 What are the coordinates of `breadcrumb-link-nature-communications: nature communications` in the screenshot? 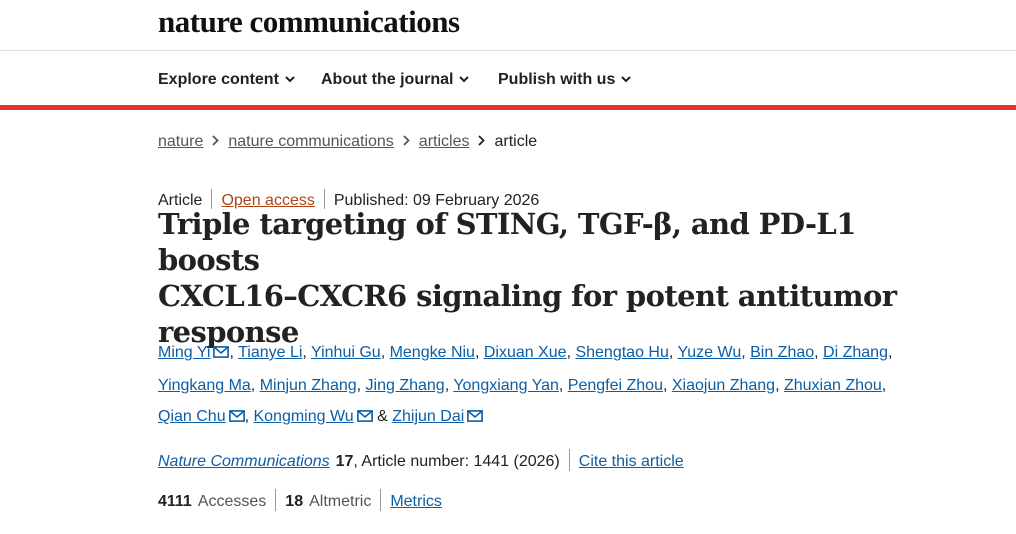 It's located at (310, 141).